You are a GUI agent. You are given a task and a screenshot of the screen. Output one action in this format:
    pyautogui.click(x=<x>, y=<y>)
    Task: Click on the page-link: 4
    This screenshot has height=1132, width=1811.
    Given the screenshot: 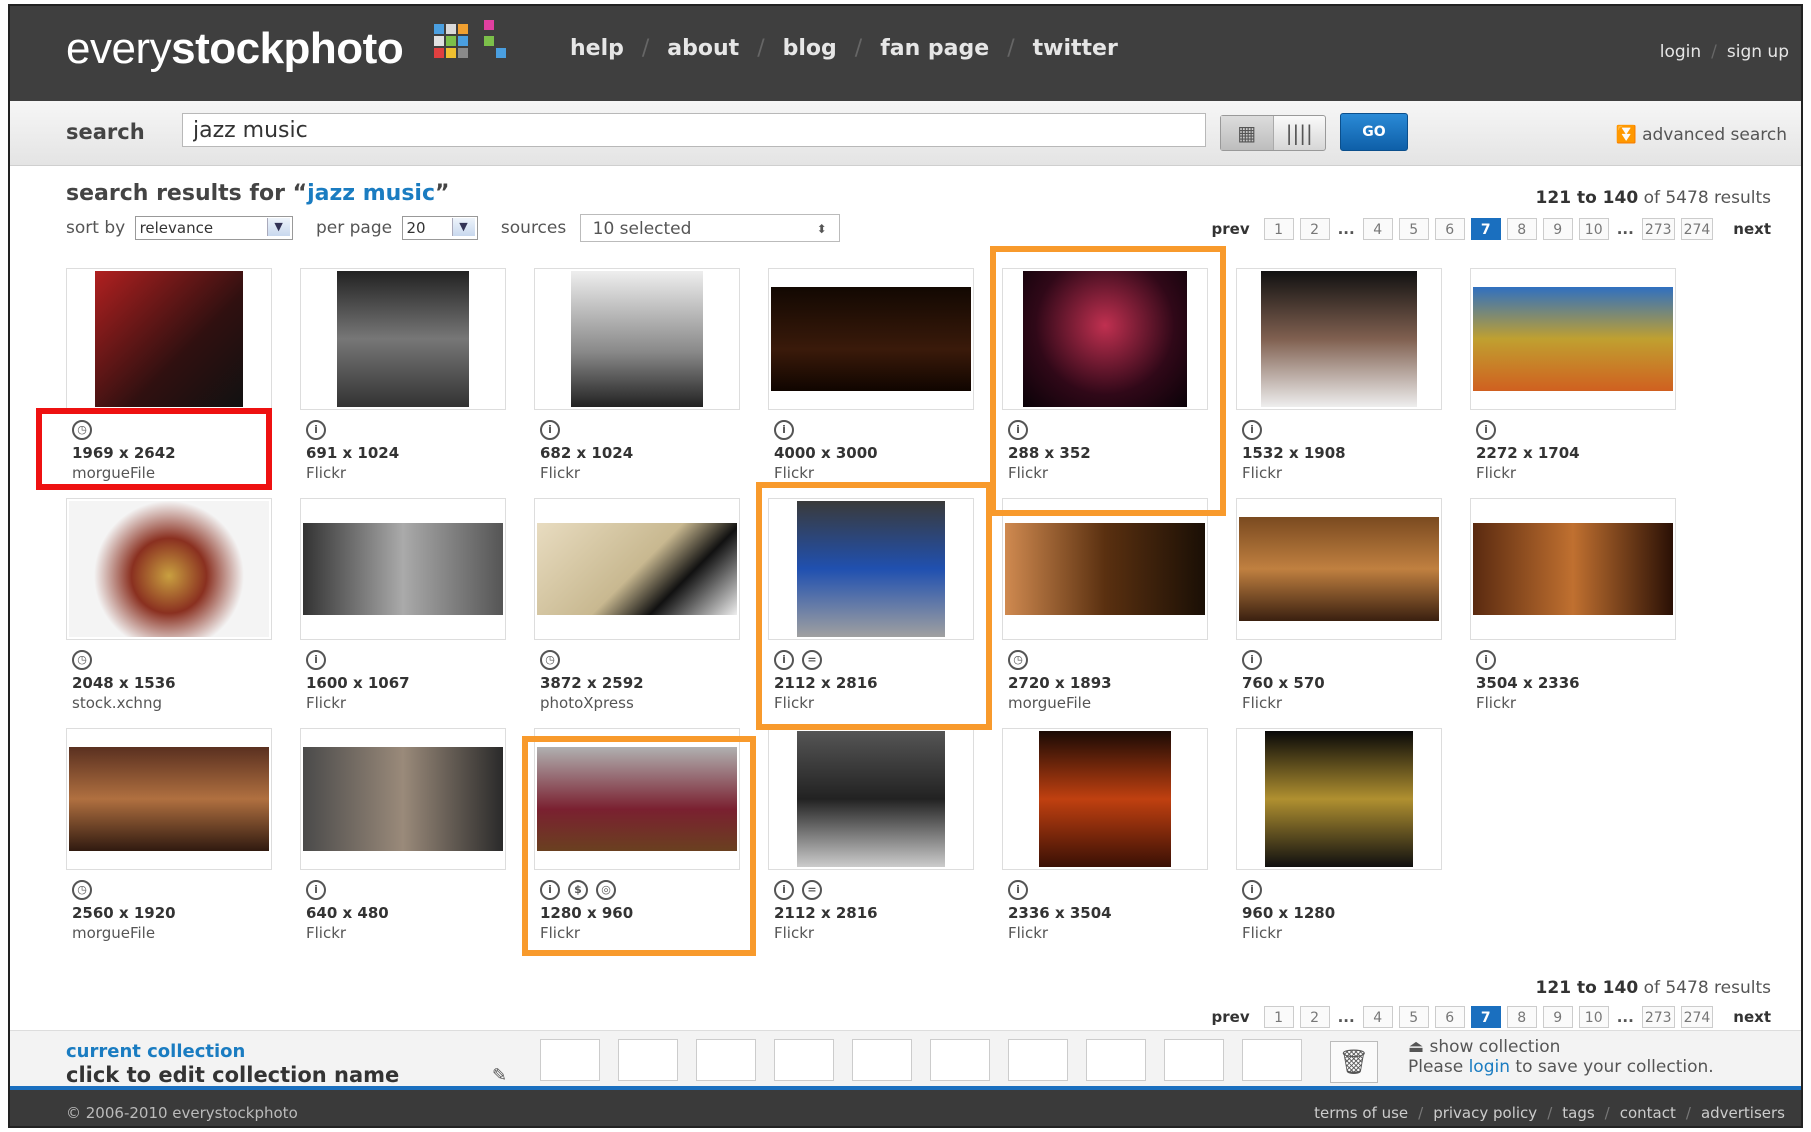 What is the action you would take?
    pyautogui.click(x=1377, y=1017)
    